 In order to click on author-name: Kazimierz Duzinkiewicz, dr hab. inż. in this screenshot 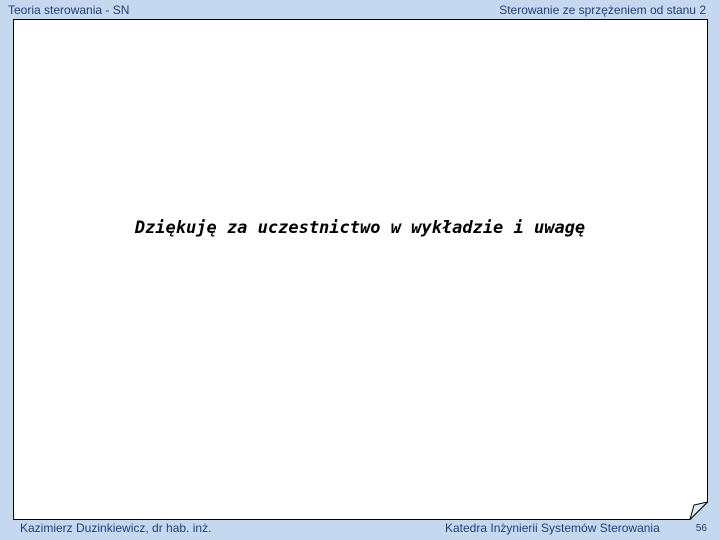, I will do `click(116, 528)`.